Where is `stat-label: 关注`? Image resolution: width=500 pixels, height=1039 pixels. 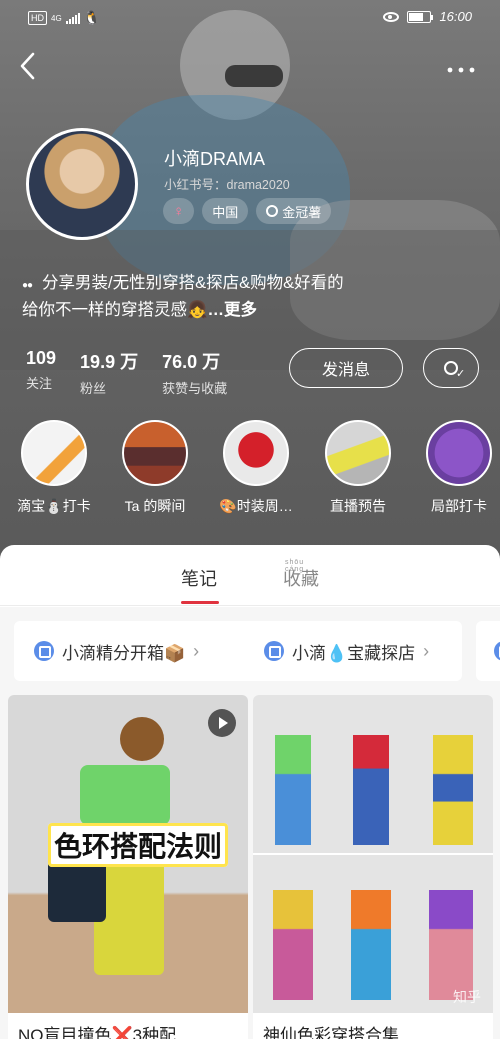
stat-label: 关注 is located at coordinates (39, 383).